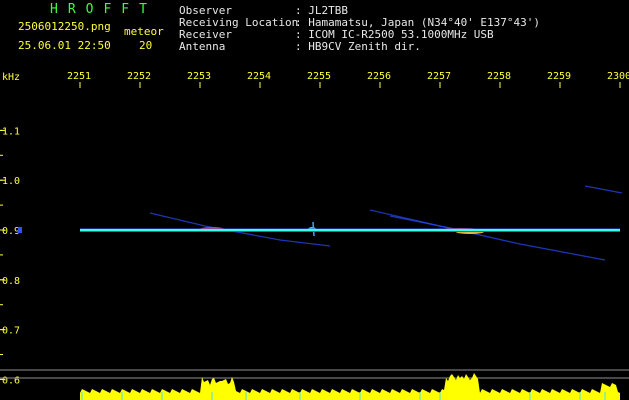  Describe the element at coordinates (11, 380) in the screenshot. I see `y-tick-label: 0.6` at that location.